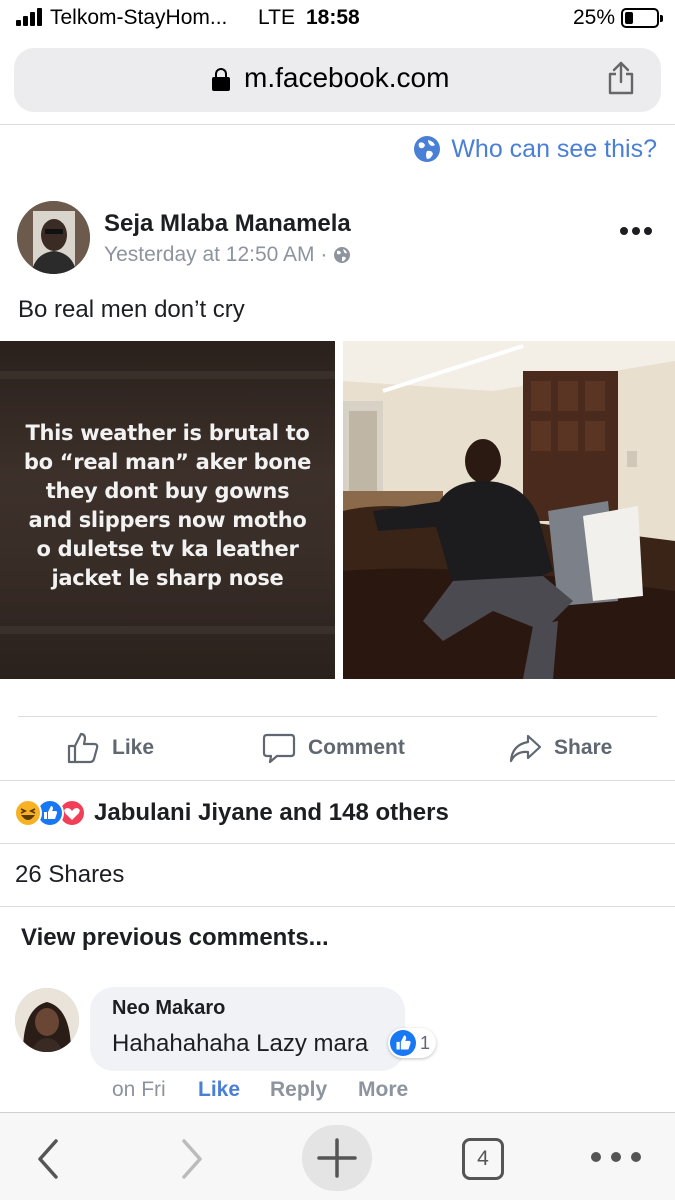  I want to click on comment-reply-button: Reply, so click(298, 1090).